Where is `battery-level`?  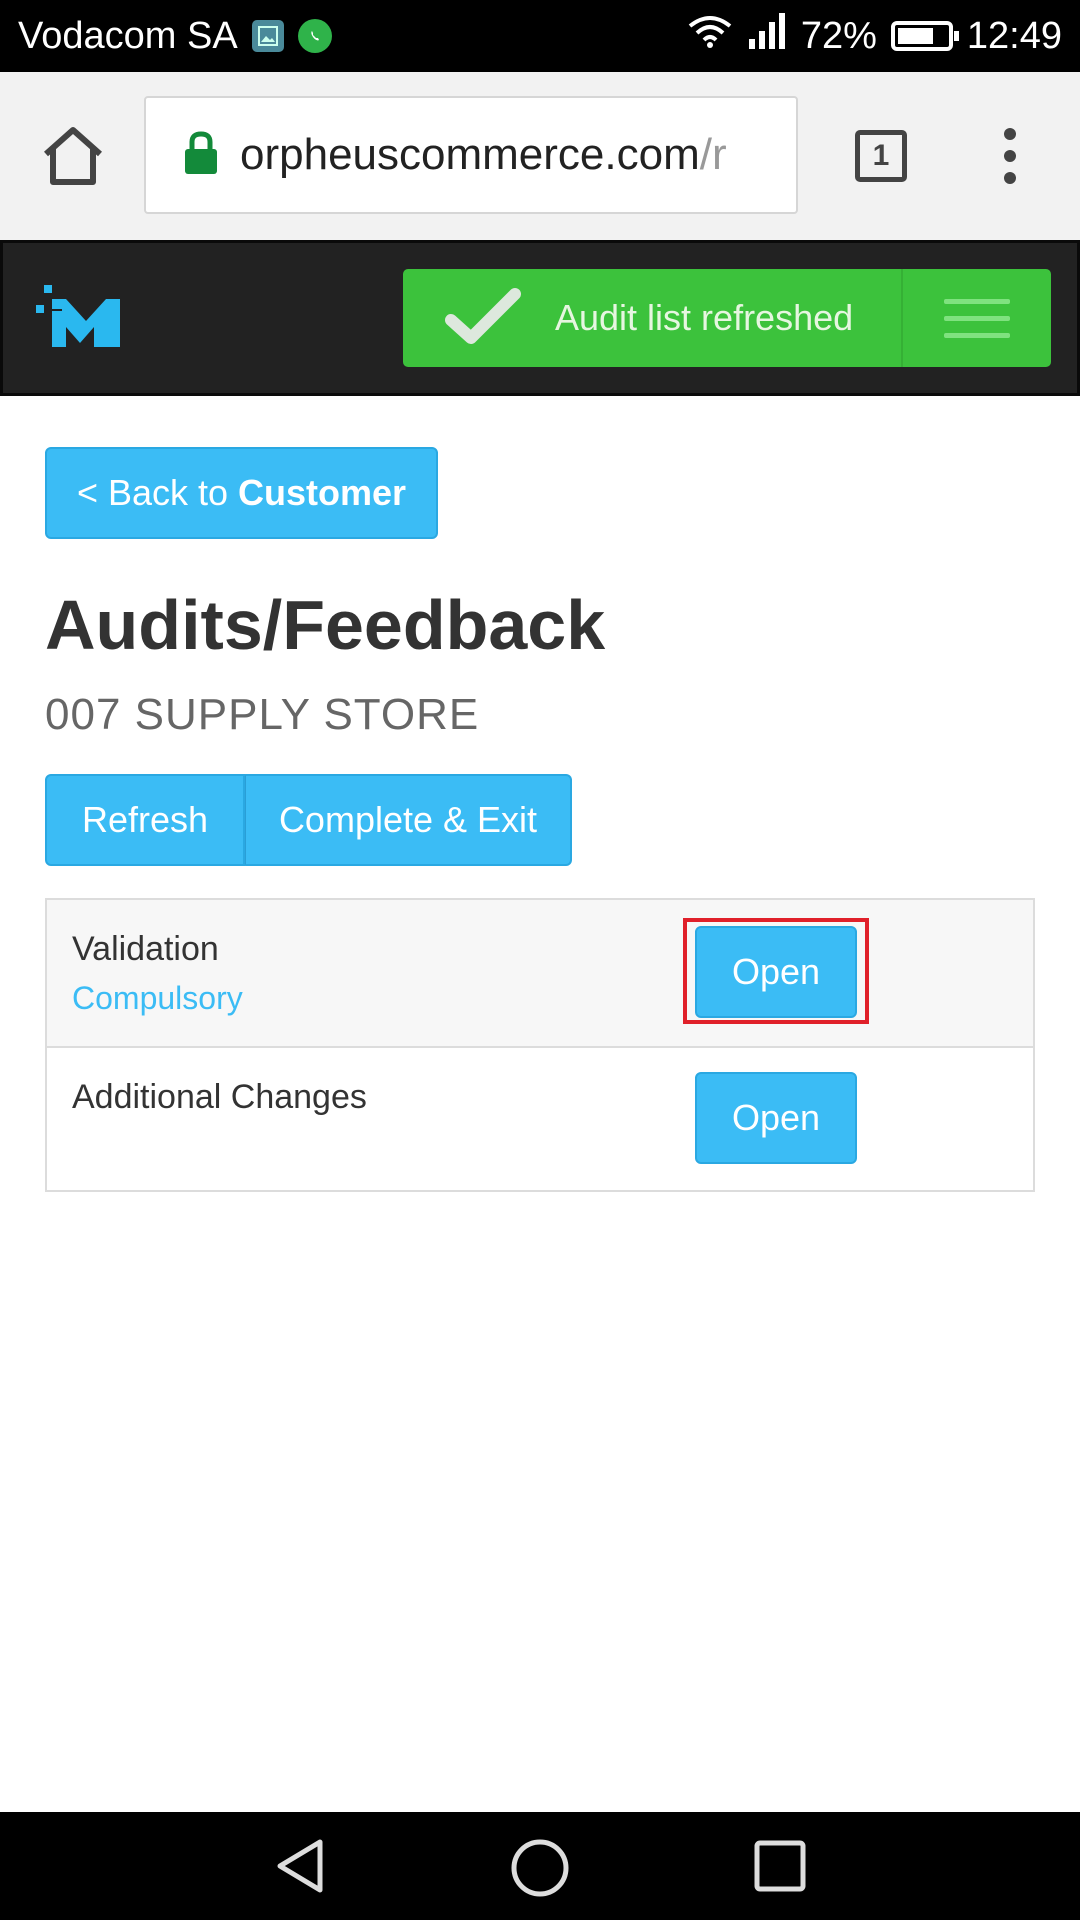
battery-level is located at coordinates (915, 36).